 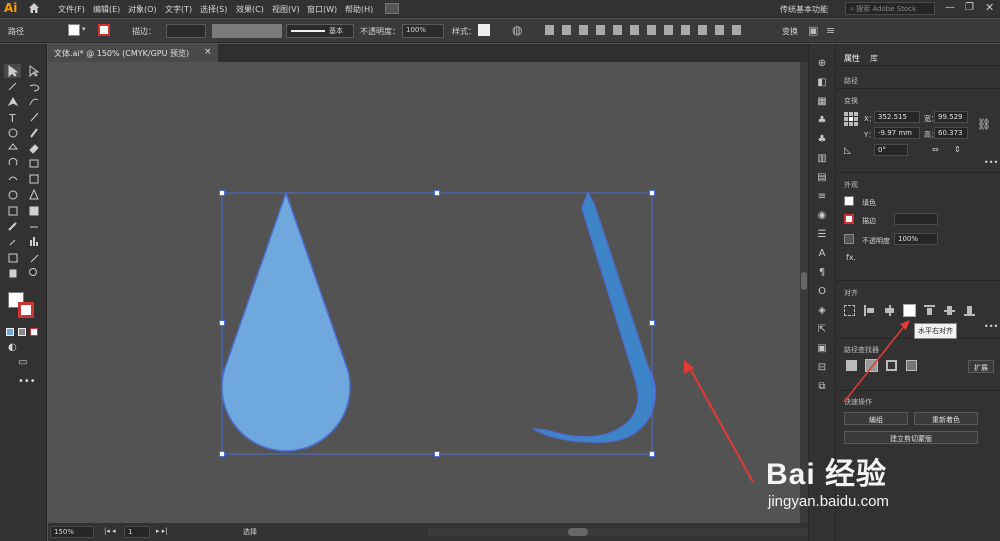 I want to click on artboard-number-field: 1, so click(x=137, y=532).